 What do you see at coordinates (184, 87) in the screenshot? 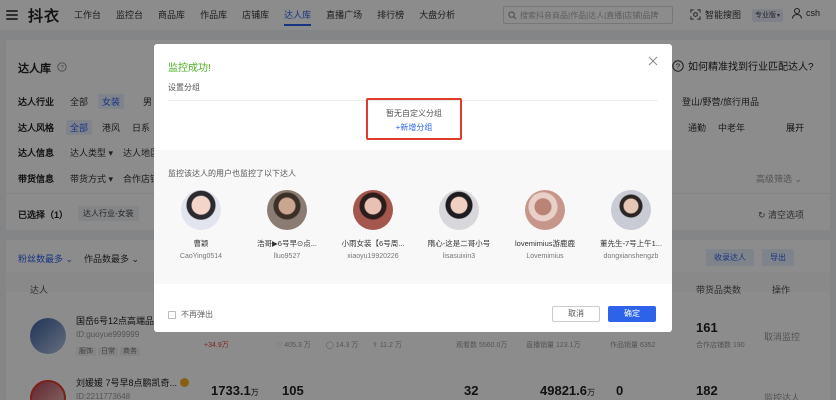
I see `group-setting-label: 设置分组` at bounding box center [184, 87].